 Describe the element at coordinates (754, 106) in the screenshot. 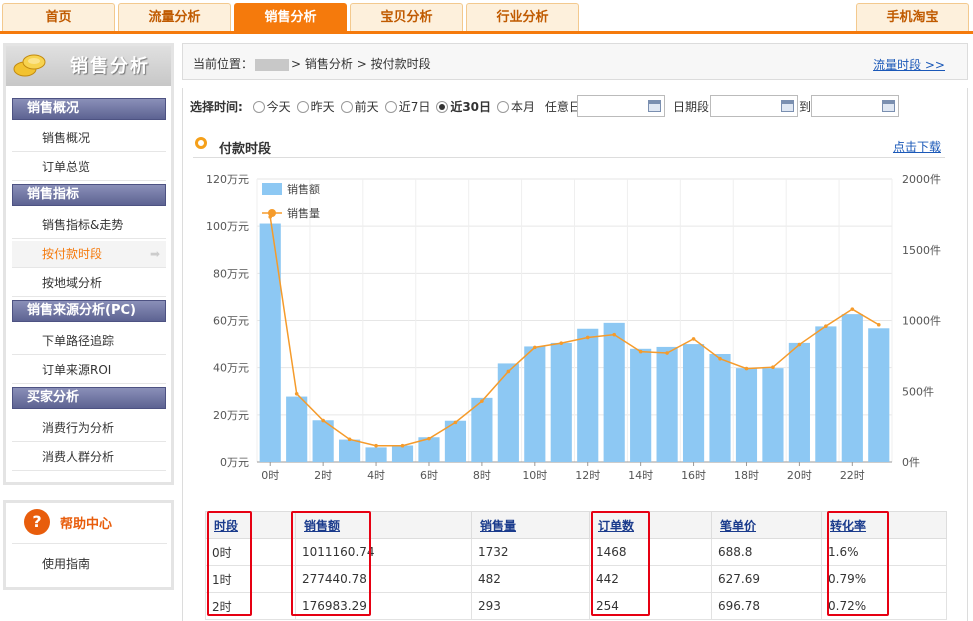

I see `date-start-input` at that location.